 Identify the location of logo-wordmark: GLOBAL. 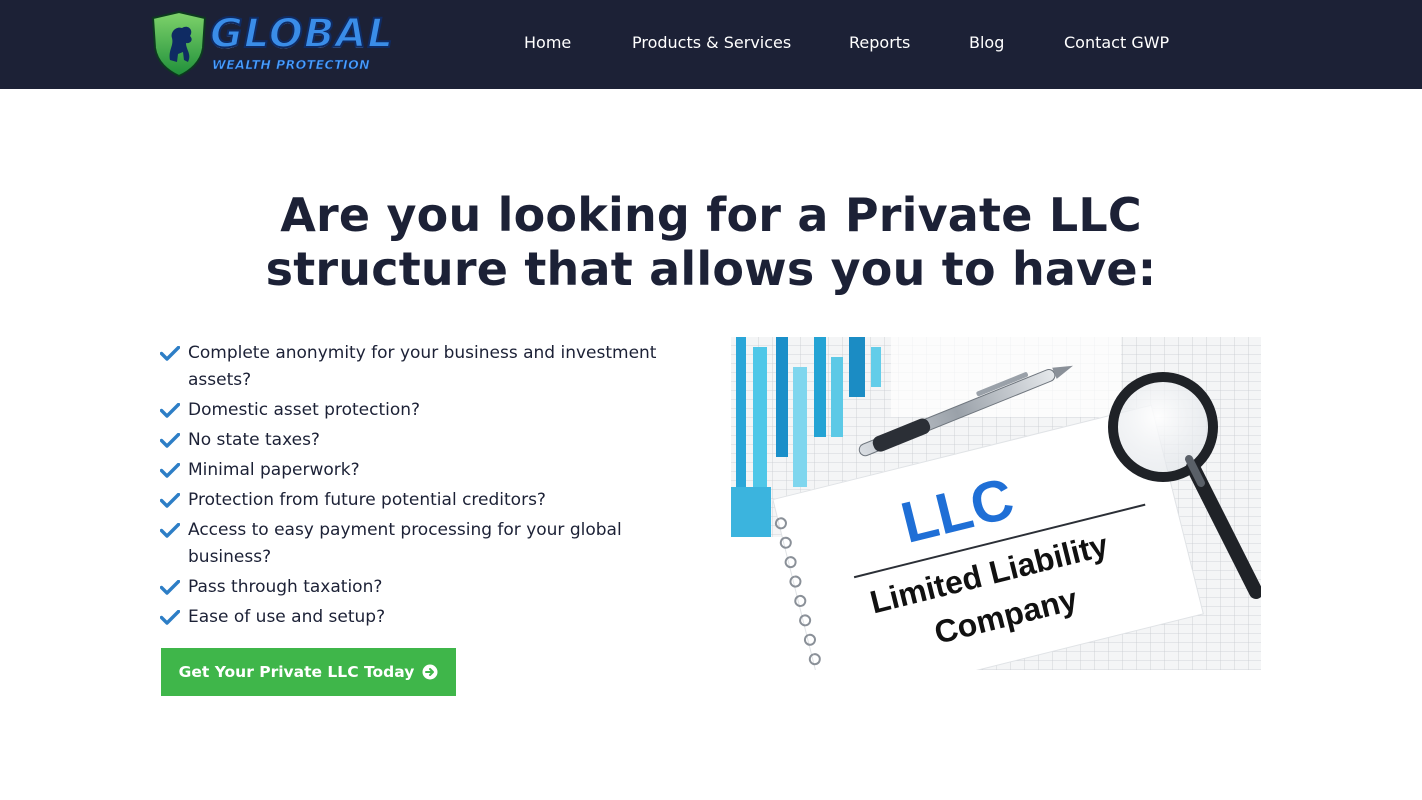
(301, 34).